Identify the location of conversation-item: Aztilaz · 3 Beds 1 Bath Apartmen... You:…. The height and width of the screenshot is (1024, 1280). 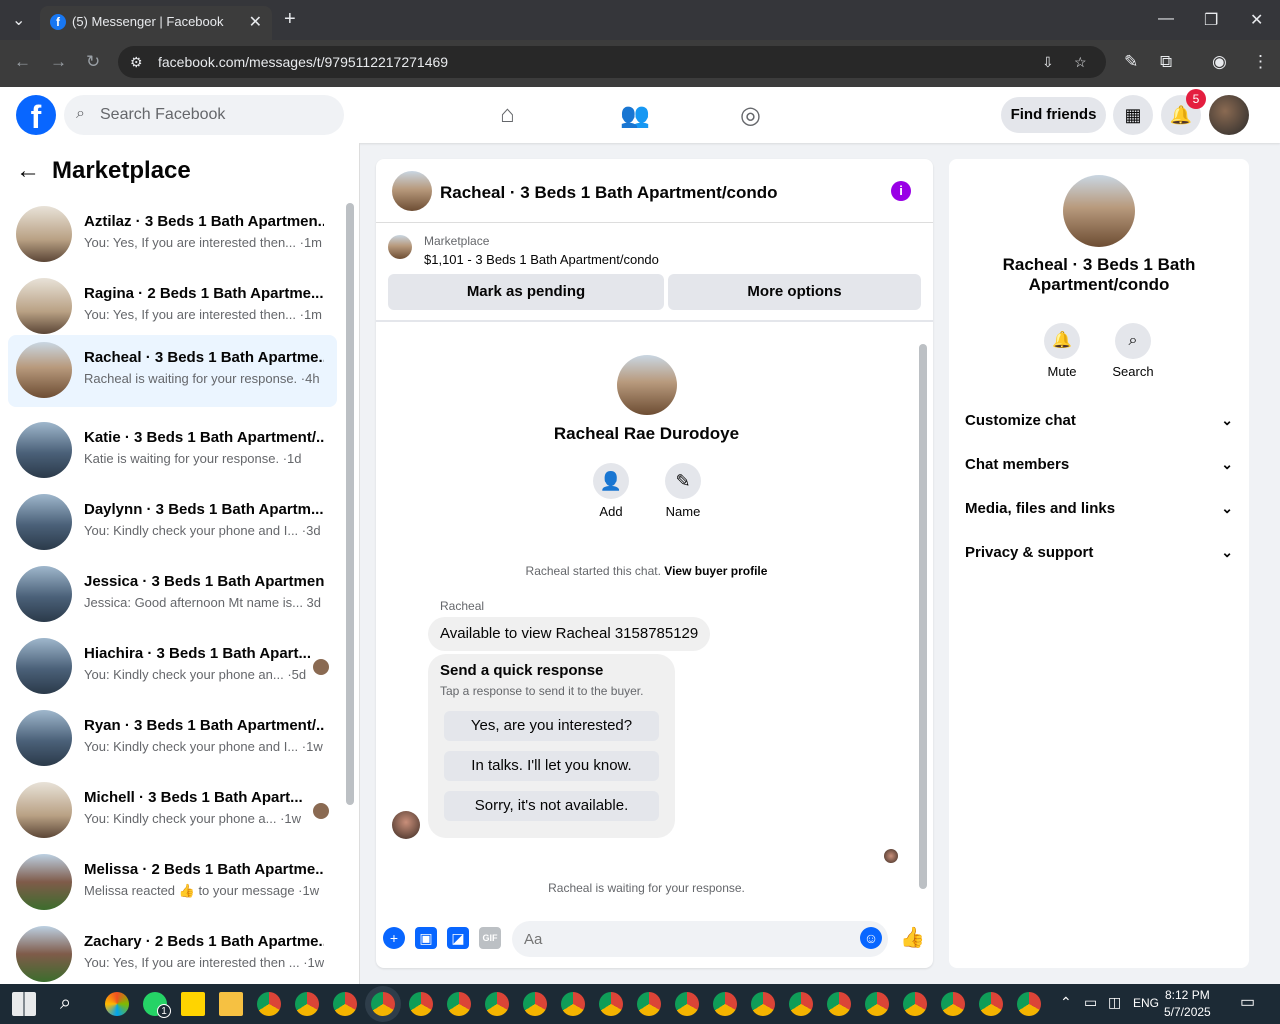
(172, 234).